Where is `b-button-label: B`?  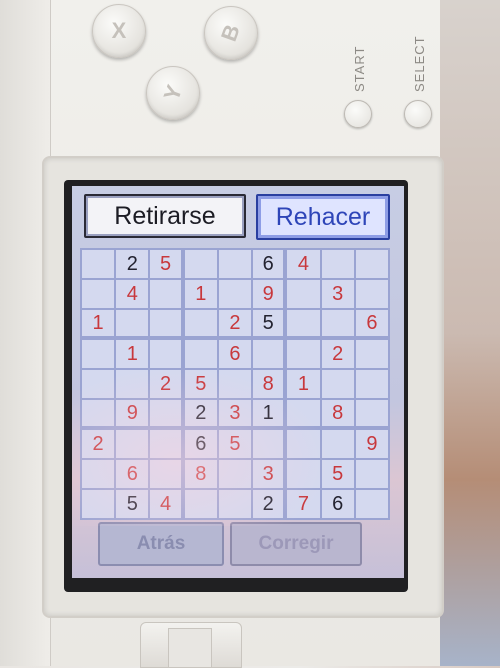
b-button-label: B is located at coordinates (230, 33).